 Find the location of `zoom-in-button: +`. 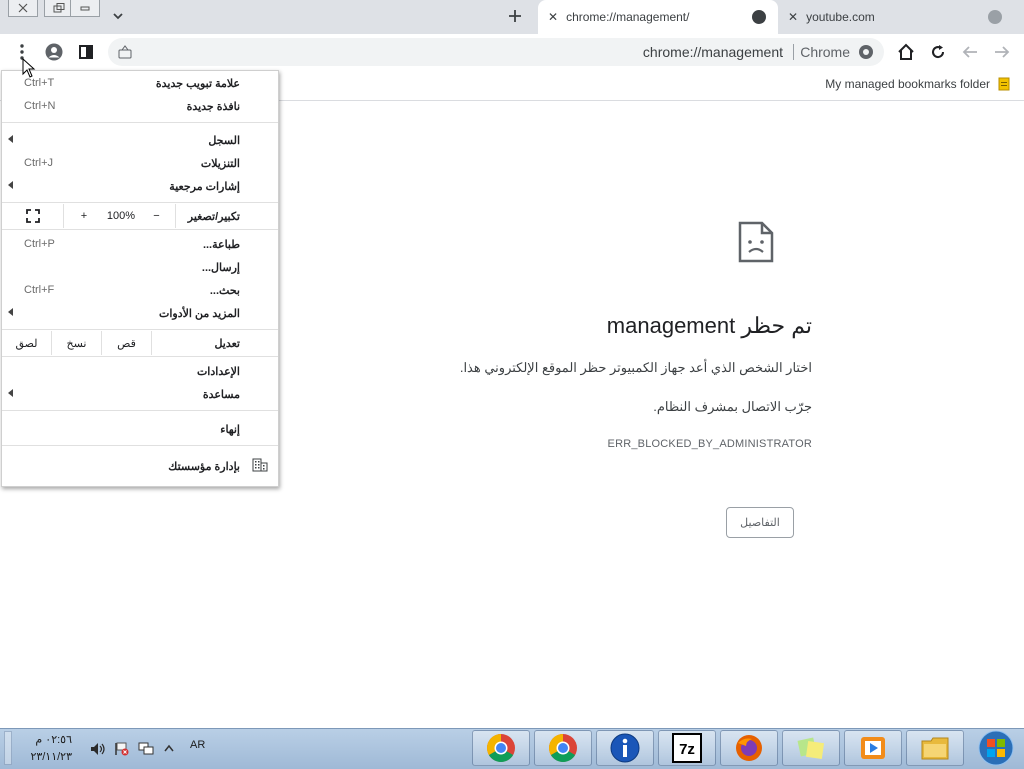

zoom-in-button: + is located at coordinates (84, 216).